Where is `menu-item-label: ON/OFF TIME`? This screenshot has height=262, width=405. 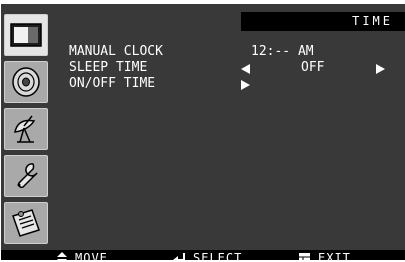 menu-item-label: ON/OFF TIME is located at coordinates (112, 83).